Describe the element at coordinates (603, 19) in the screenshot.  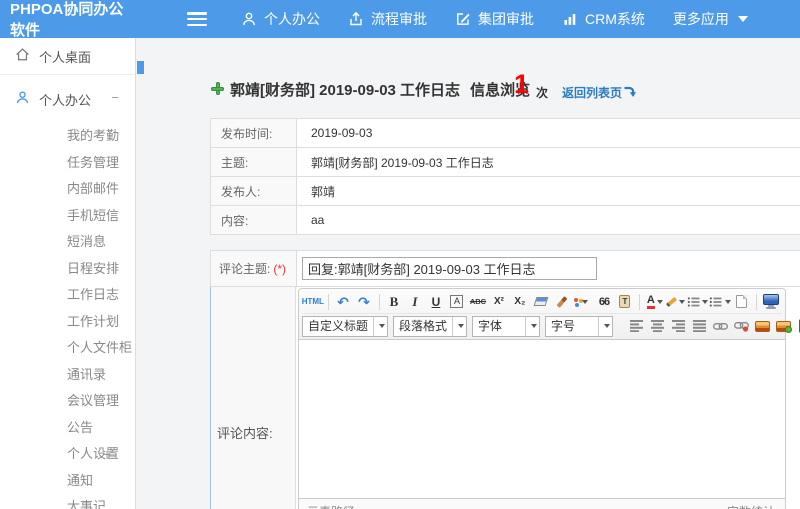
I see `nav-crm: CRM系统` at that location.